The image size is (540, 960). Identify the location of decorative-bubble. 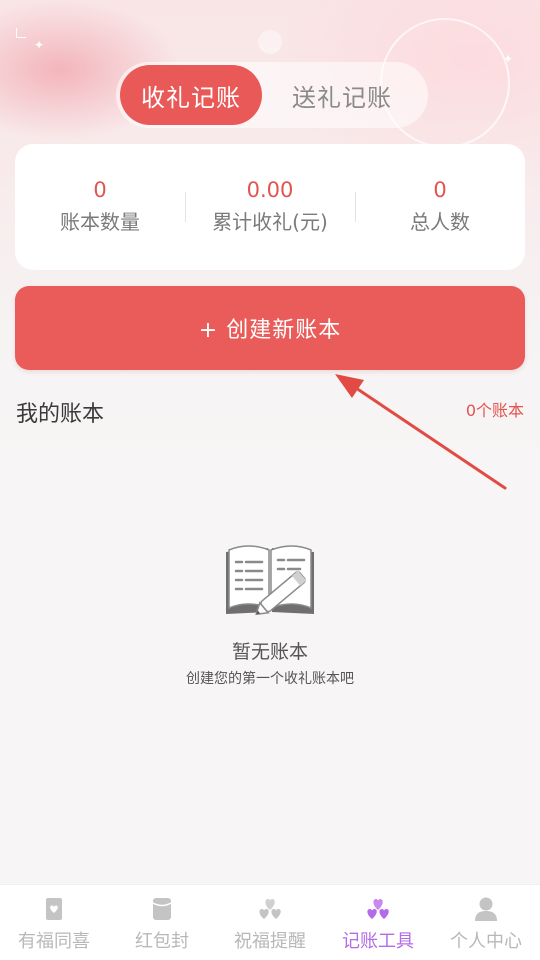
(270, 42).